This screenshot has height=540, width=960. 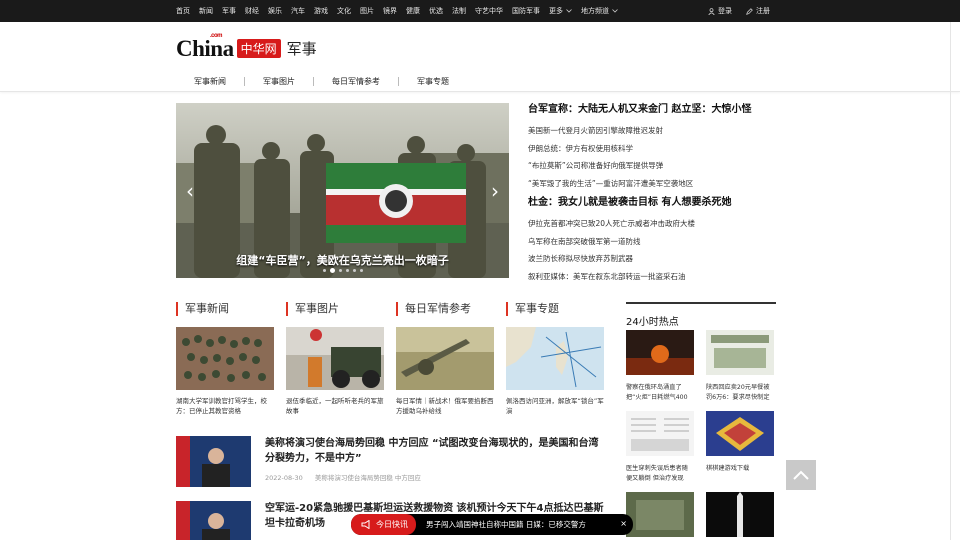 I want to click on section-subnav: 军事新闻 军事图片 每日军情参考 军事专题, so click(x=321, y=81).